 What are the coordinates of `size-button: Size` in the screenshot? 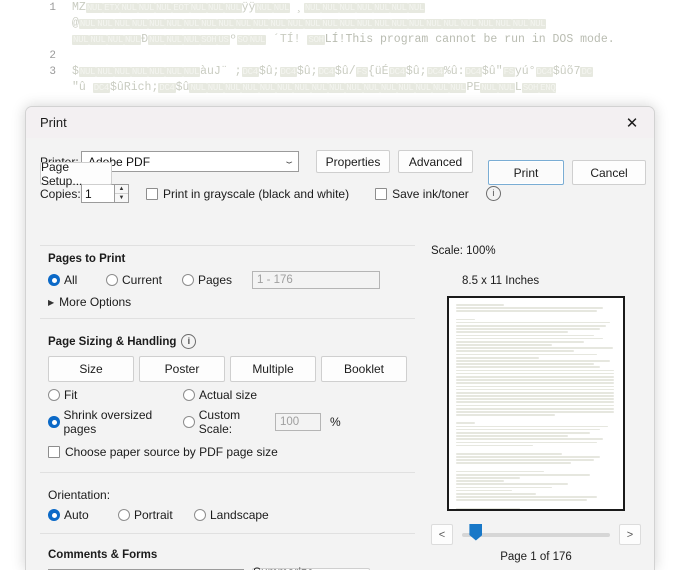 It's located at (91, 369).